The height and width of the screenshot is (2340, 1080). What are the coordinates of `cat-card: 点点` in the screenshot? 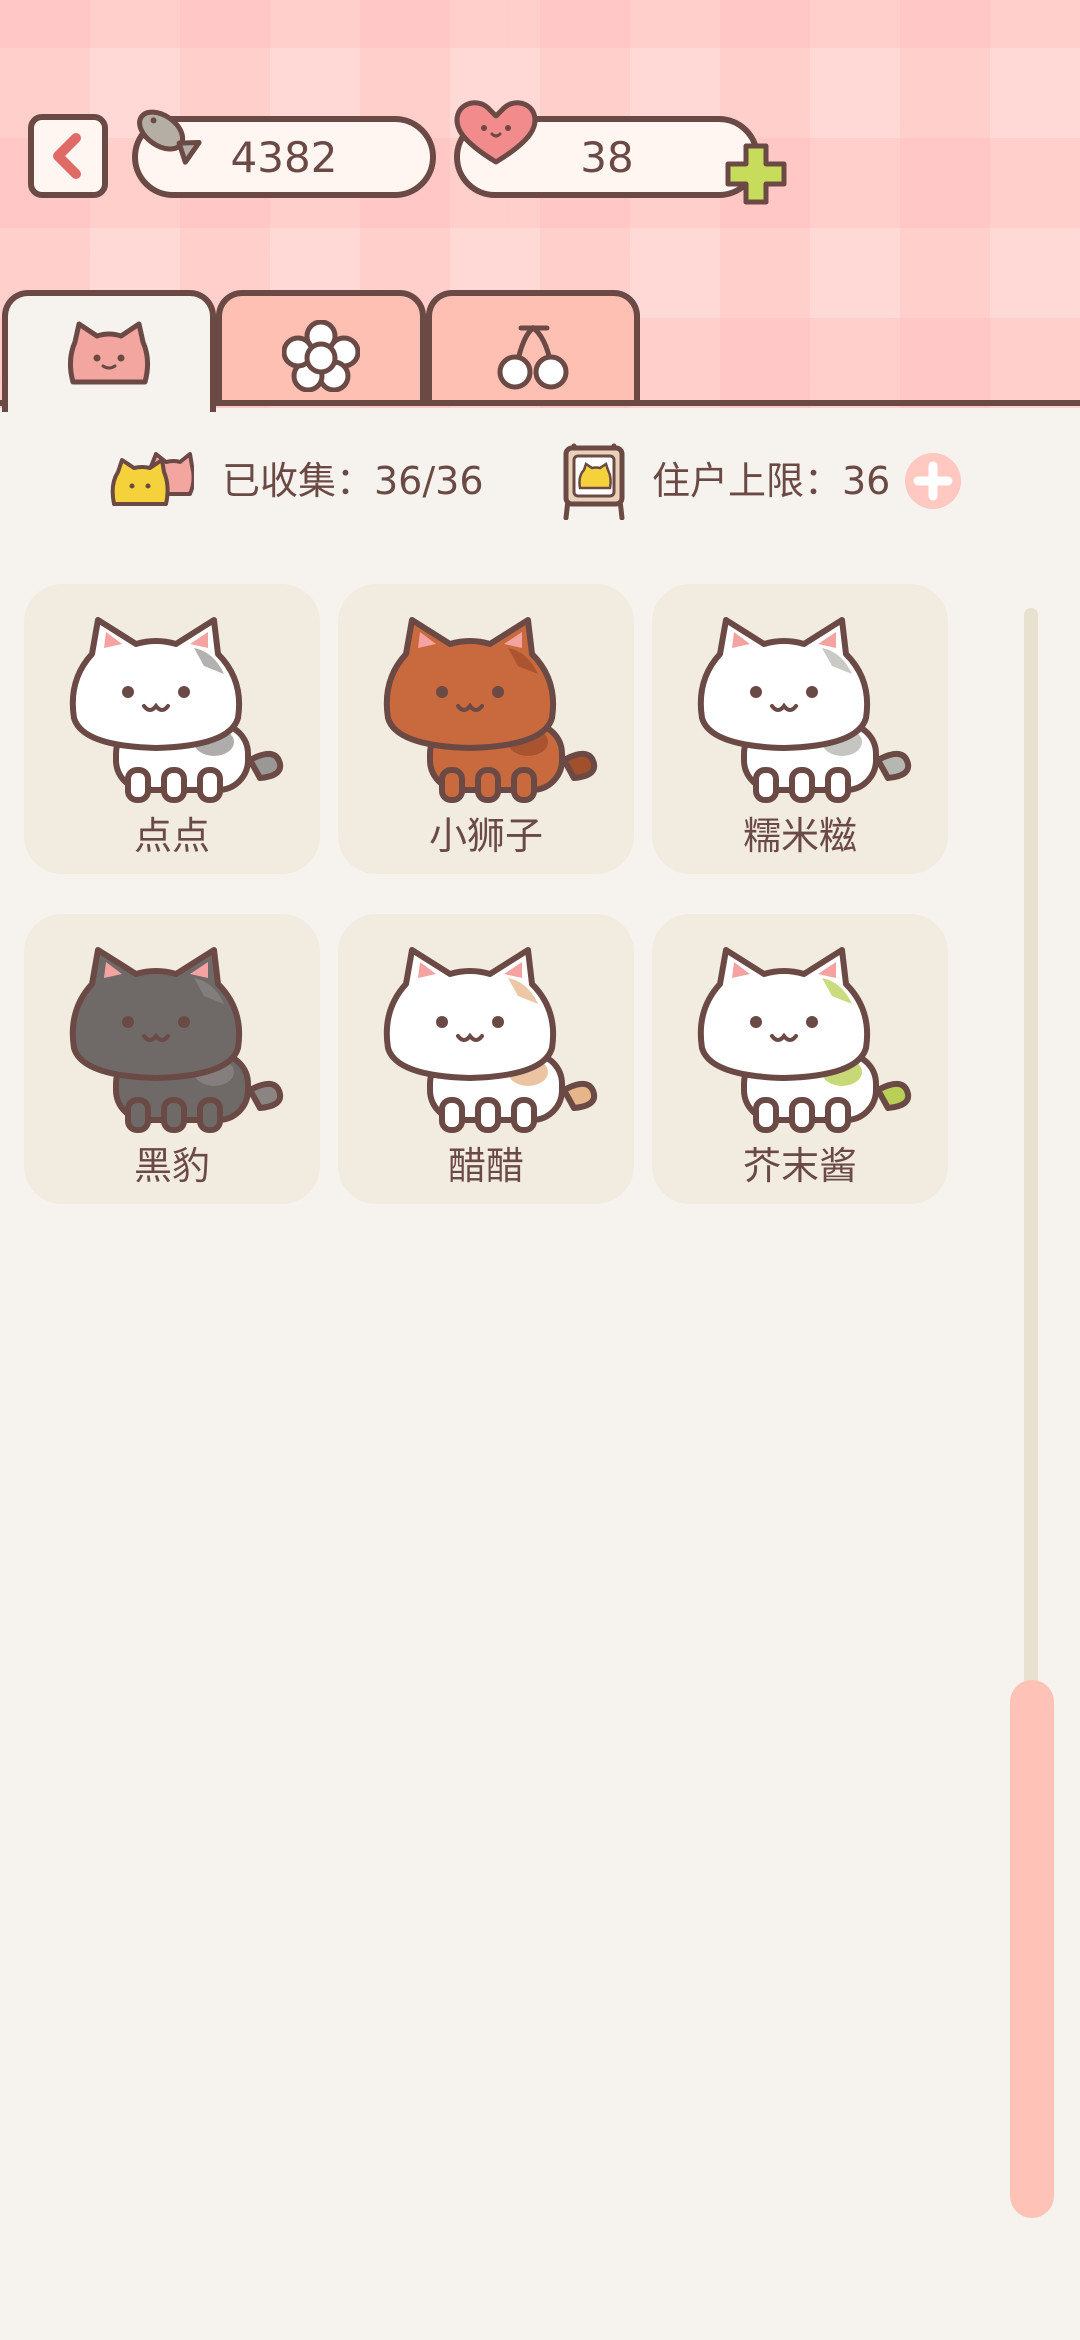 It's located at (172, 729).